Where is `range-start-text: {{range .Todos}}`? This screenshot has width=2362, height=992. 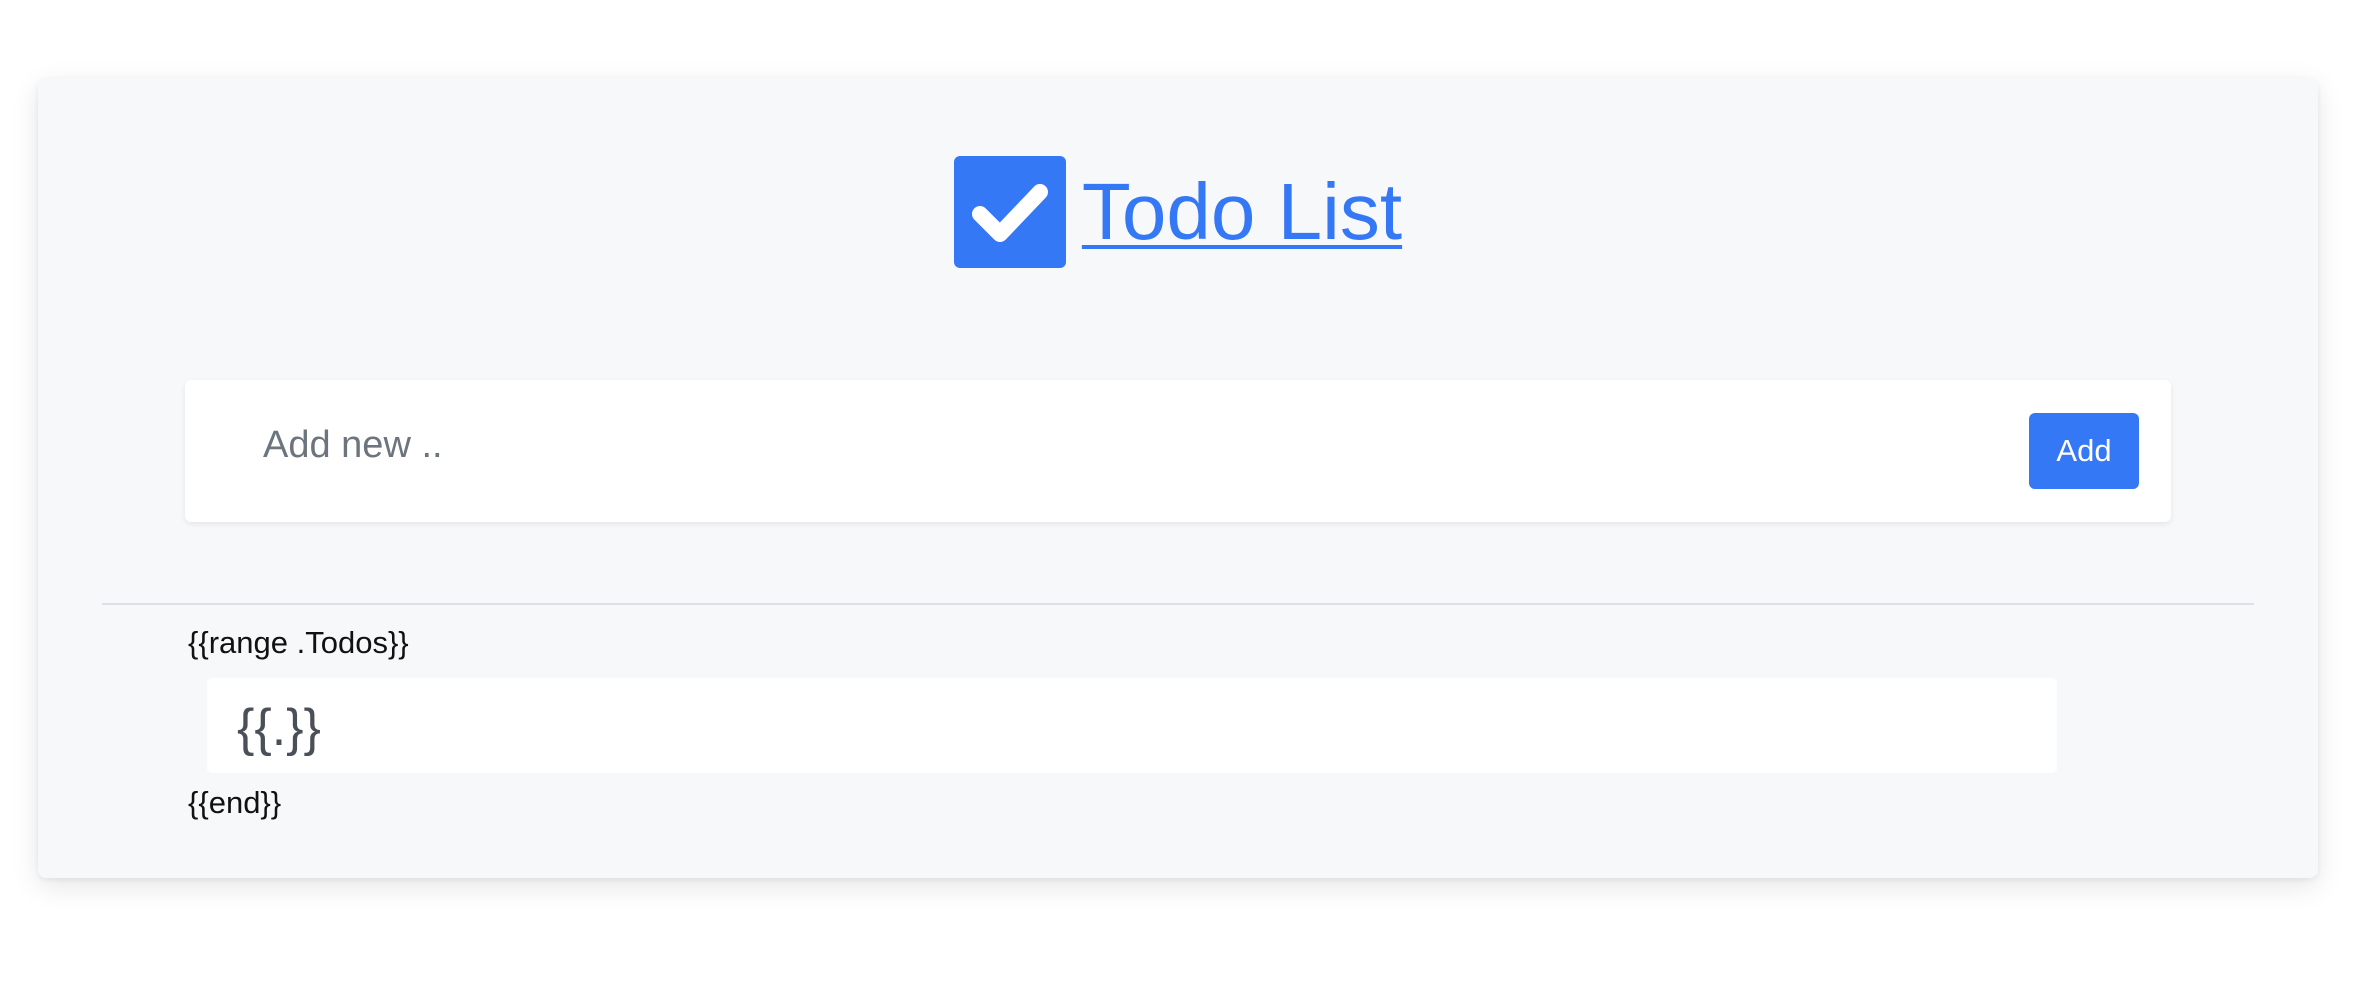
range-start-text: {{range .Todos}} is located at coordinates (298, 642).